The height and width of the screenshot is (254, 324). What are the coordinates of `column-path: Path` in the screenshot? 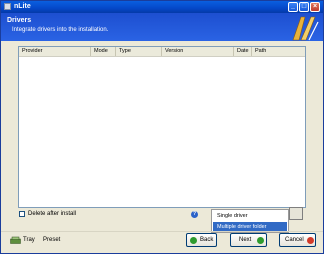 It's located at (278, 51).